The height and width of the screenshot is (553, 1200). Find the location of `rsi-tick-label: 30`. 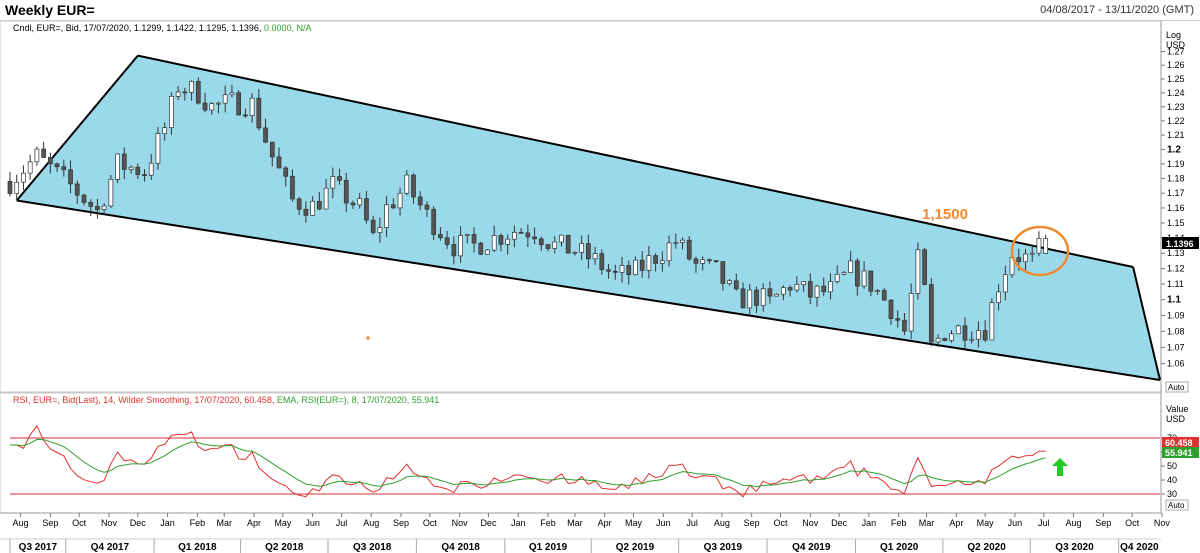

rsi-tick-label: 30 is located at coordinates (1172, 494).